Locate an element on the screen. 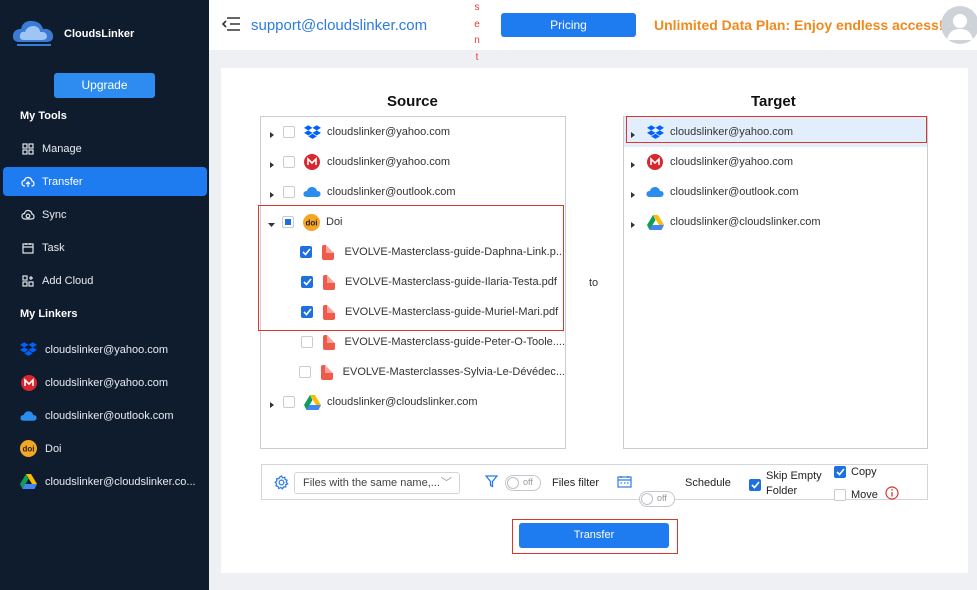  support-email-link: support@cloudslinker.com is located at coordinates (339, 25).